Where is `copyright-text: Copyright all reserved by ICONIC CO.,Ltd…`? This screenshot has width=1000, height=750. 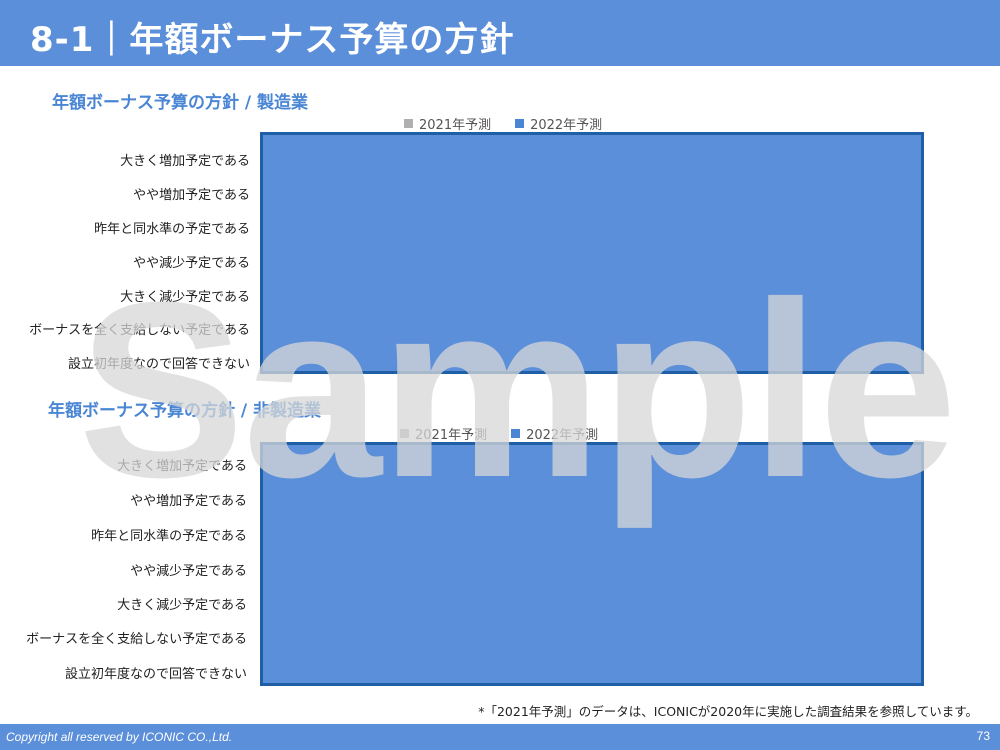 copyright-text: Copyright all reserved by ICONIC CO.,Ltd… is located at coordinates (119, 737).